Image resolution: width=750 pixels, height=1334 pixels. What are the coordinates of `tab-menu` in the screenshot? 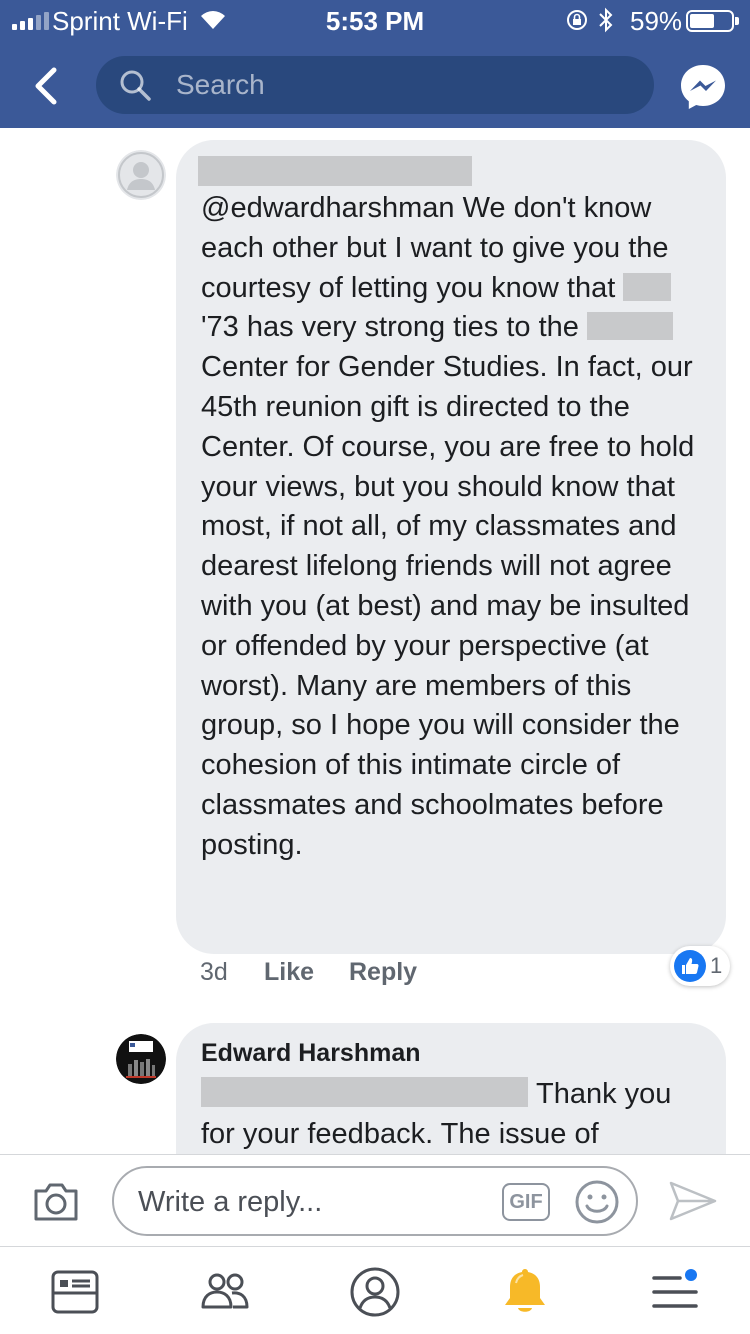 It's located at (675, 1292).